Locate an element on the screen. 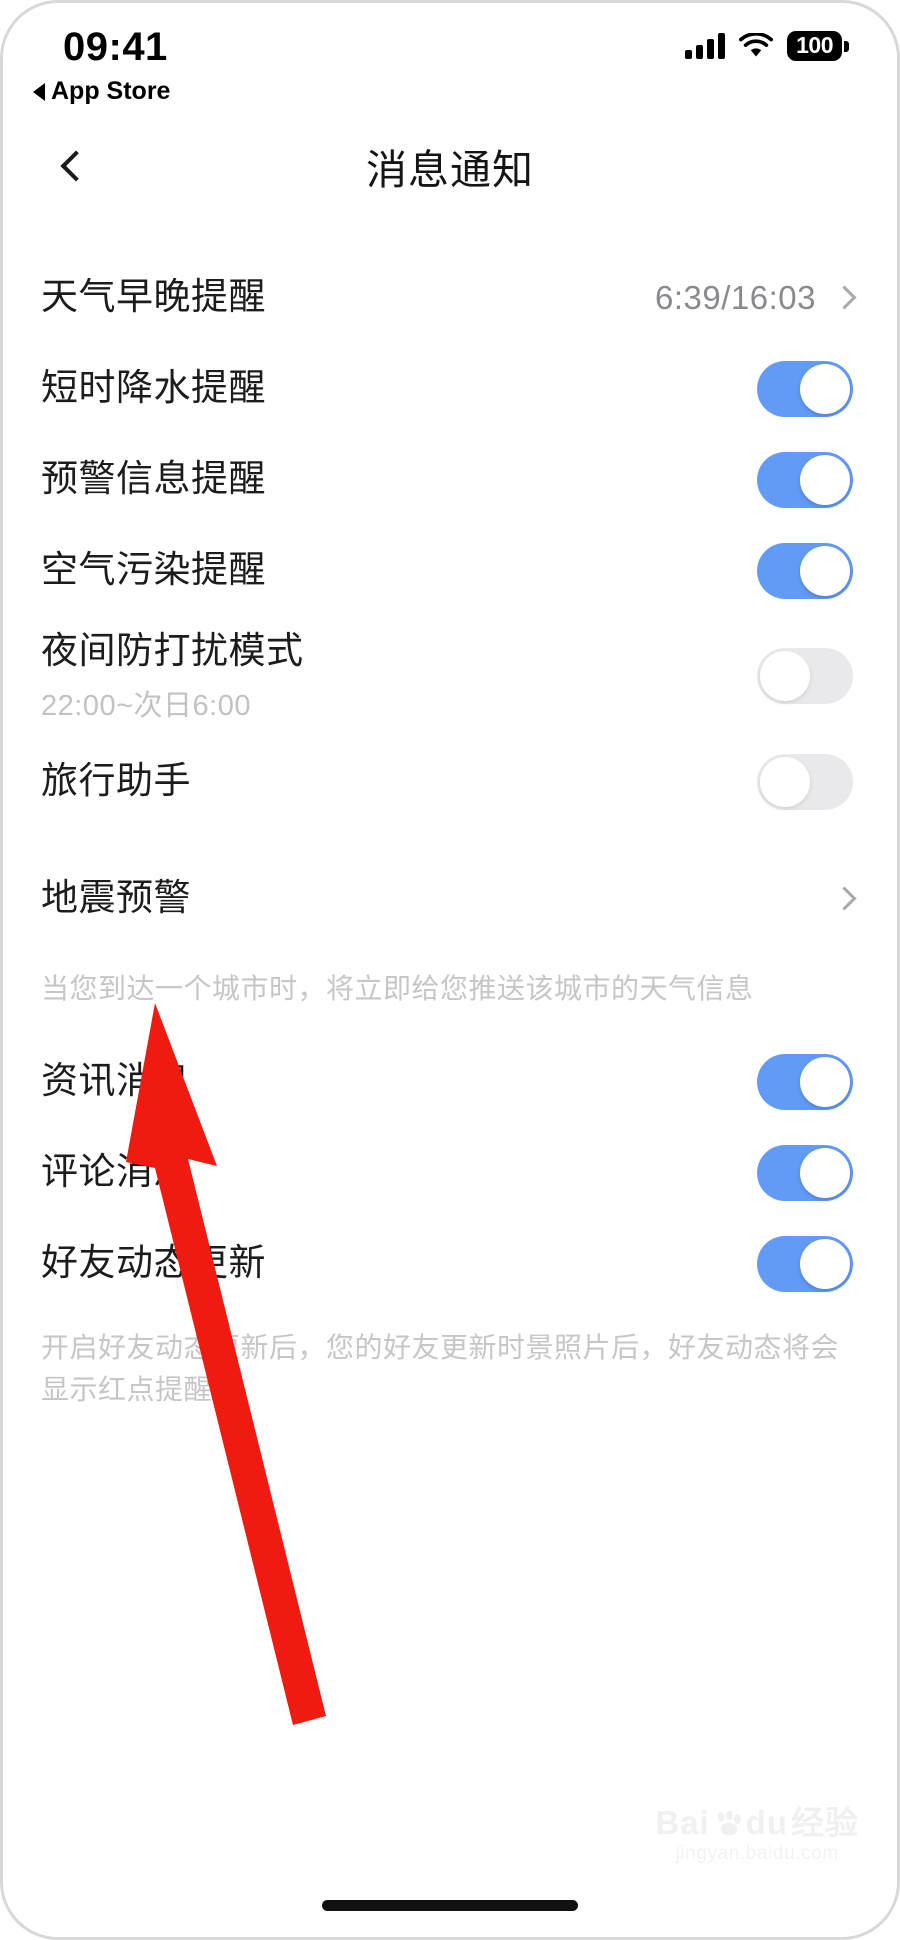 This screenshot has width=900, height=1940. cellular-signal-icon is located at coordinates (705, 46).